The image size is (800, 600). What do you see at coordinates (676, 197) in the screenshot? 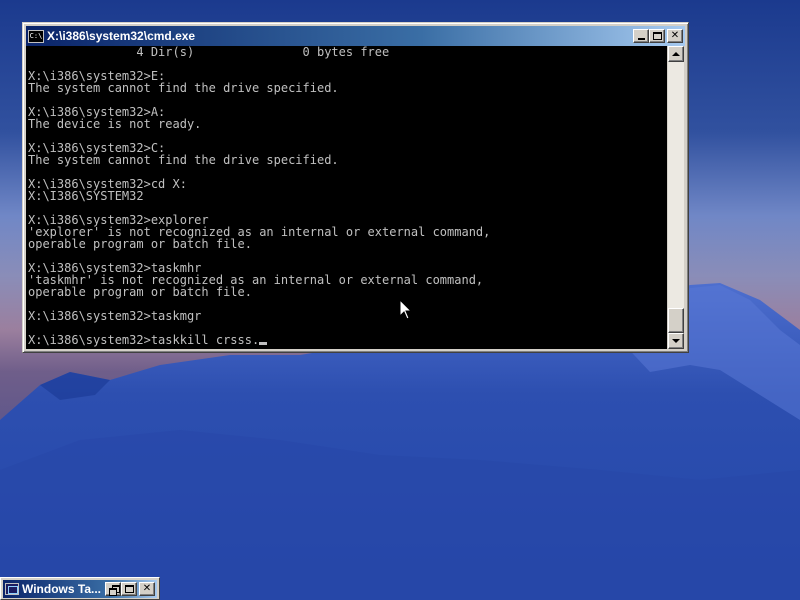
I see `vertical-scrollbar` at bounding box center [676, 197].